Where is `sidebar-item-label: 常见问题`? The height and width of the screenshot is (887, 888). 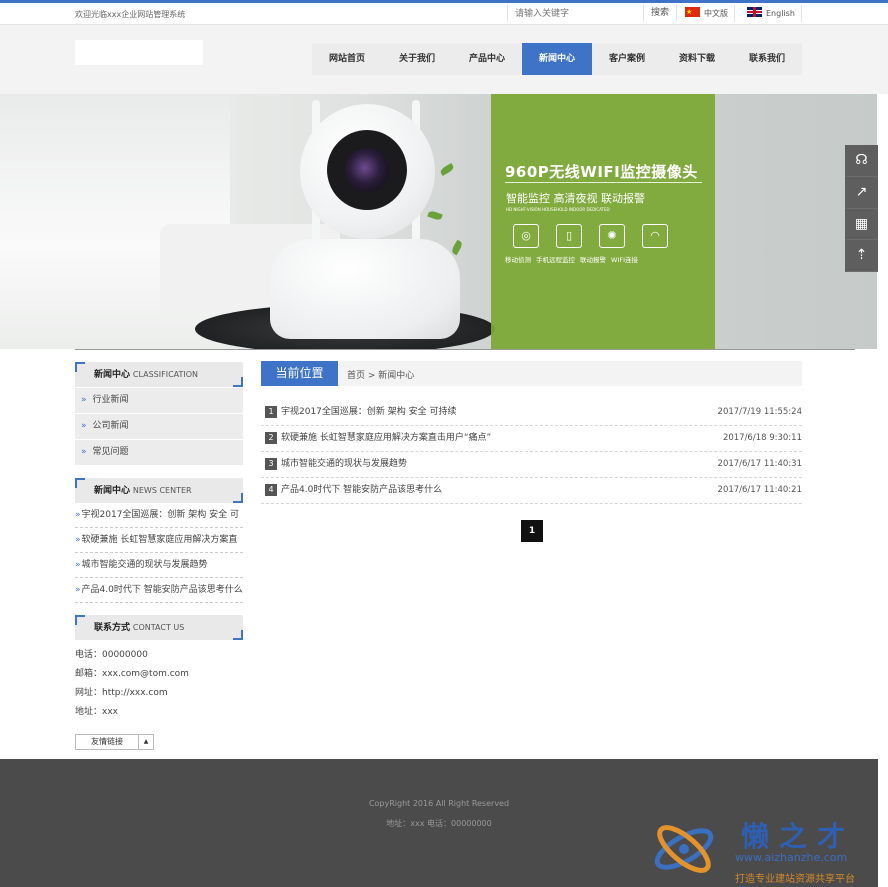
sidebar-item-label: 常见问题 is located at coordinates (110, 452).